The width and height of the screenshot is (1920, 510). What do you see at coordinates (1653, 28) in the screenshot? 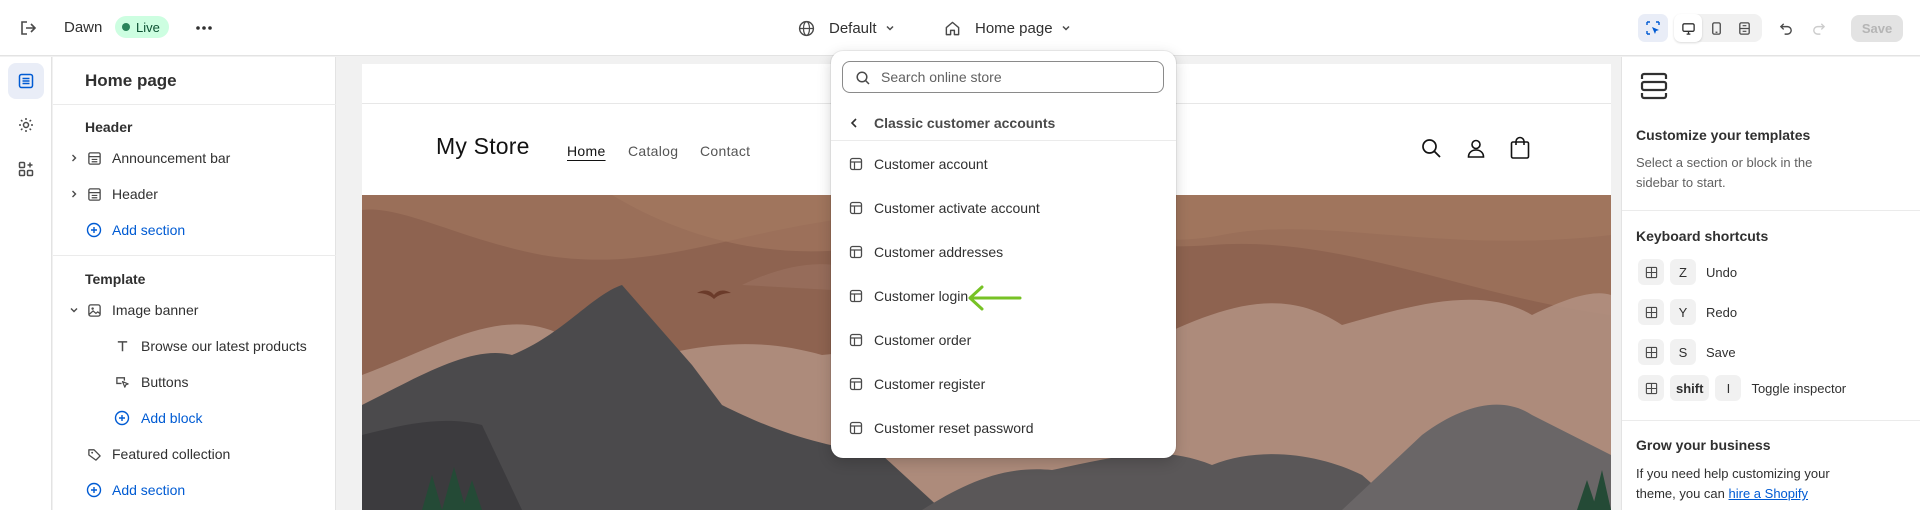
I see `inspector-icon` at bounding box center [1653, 28].